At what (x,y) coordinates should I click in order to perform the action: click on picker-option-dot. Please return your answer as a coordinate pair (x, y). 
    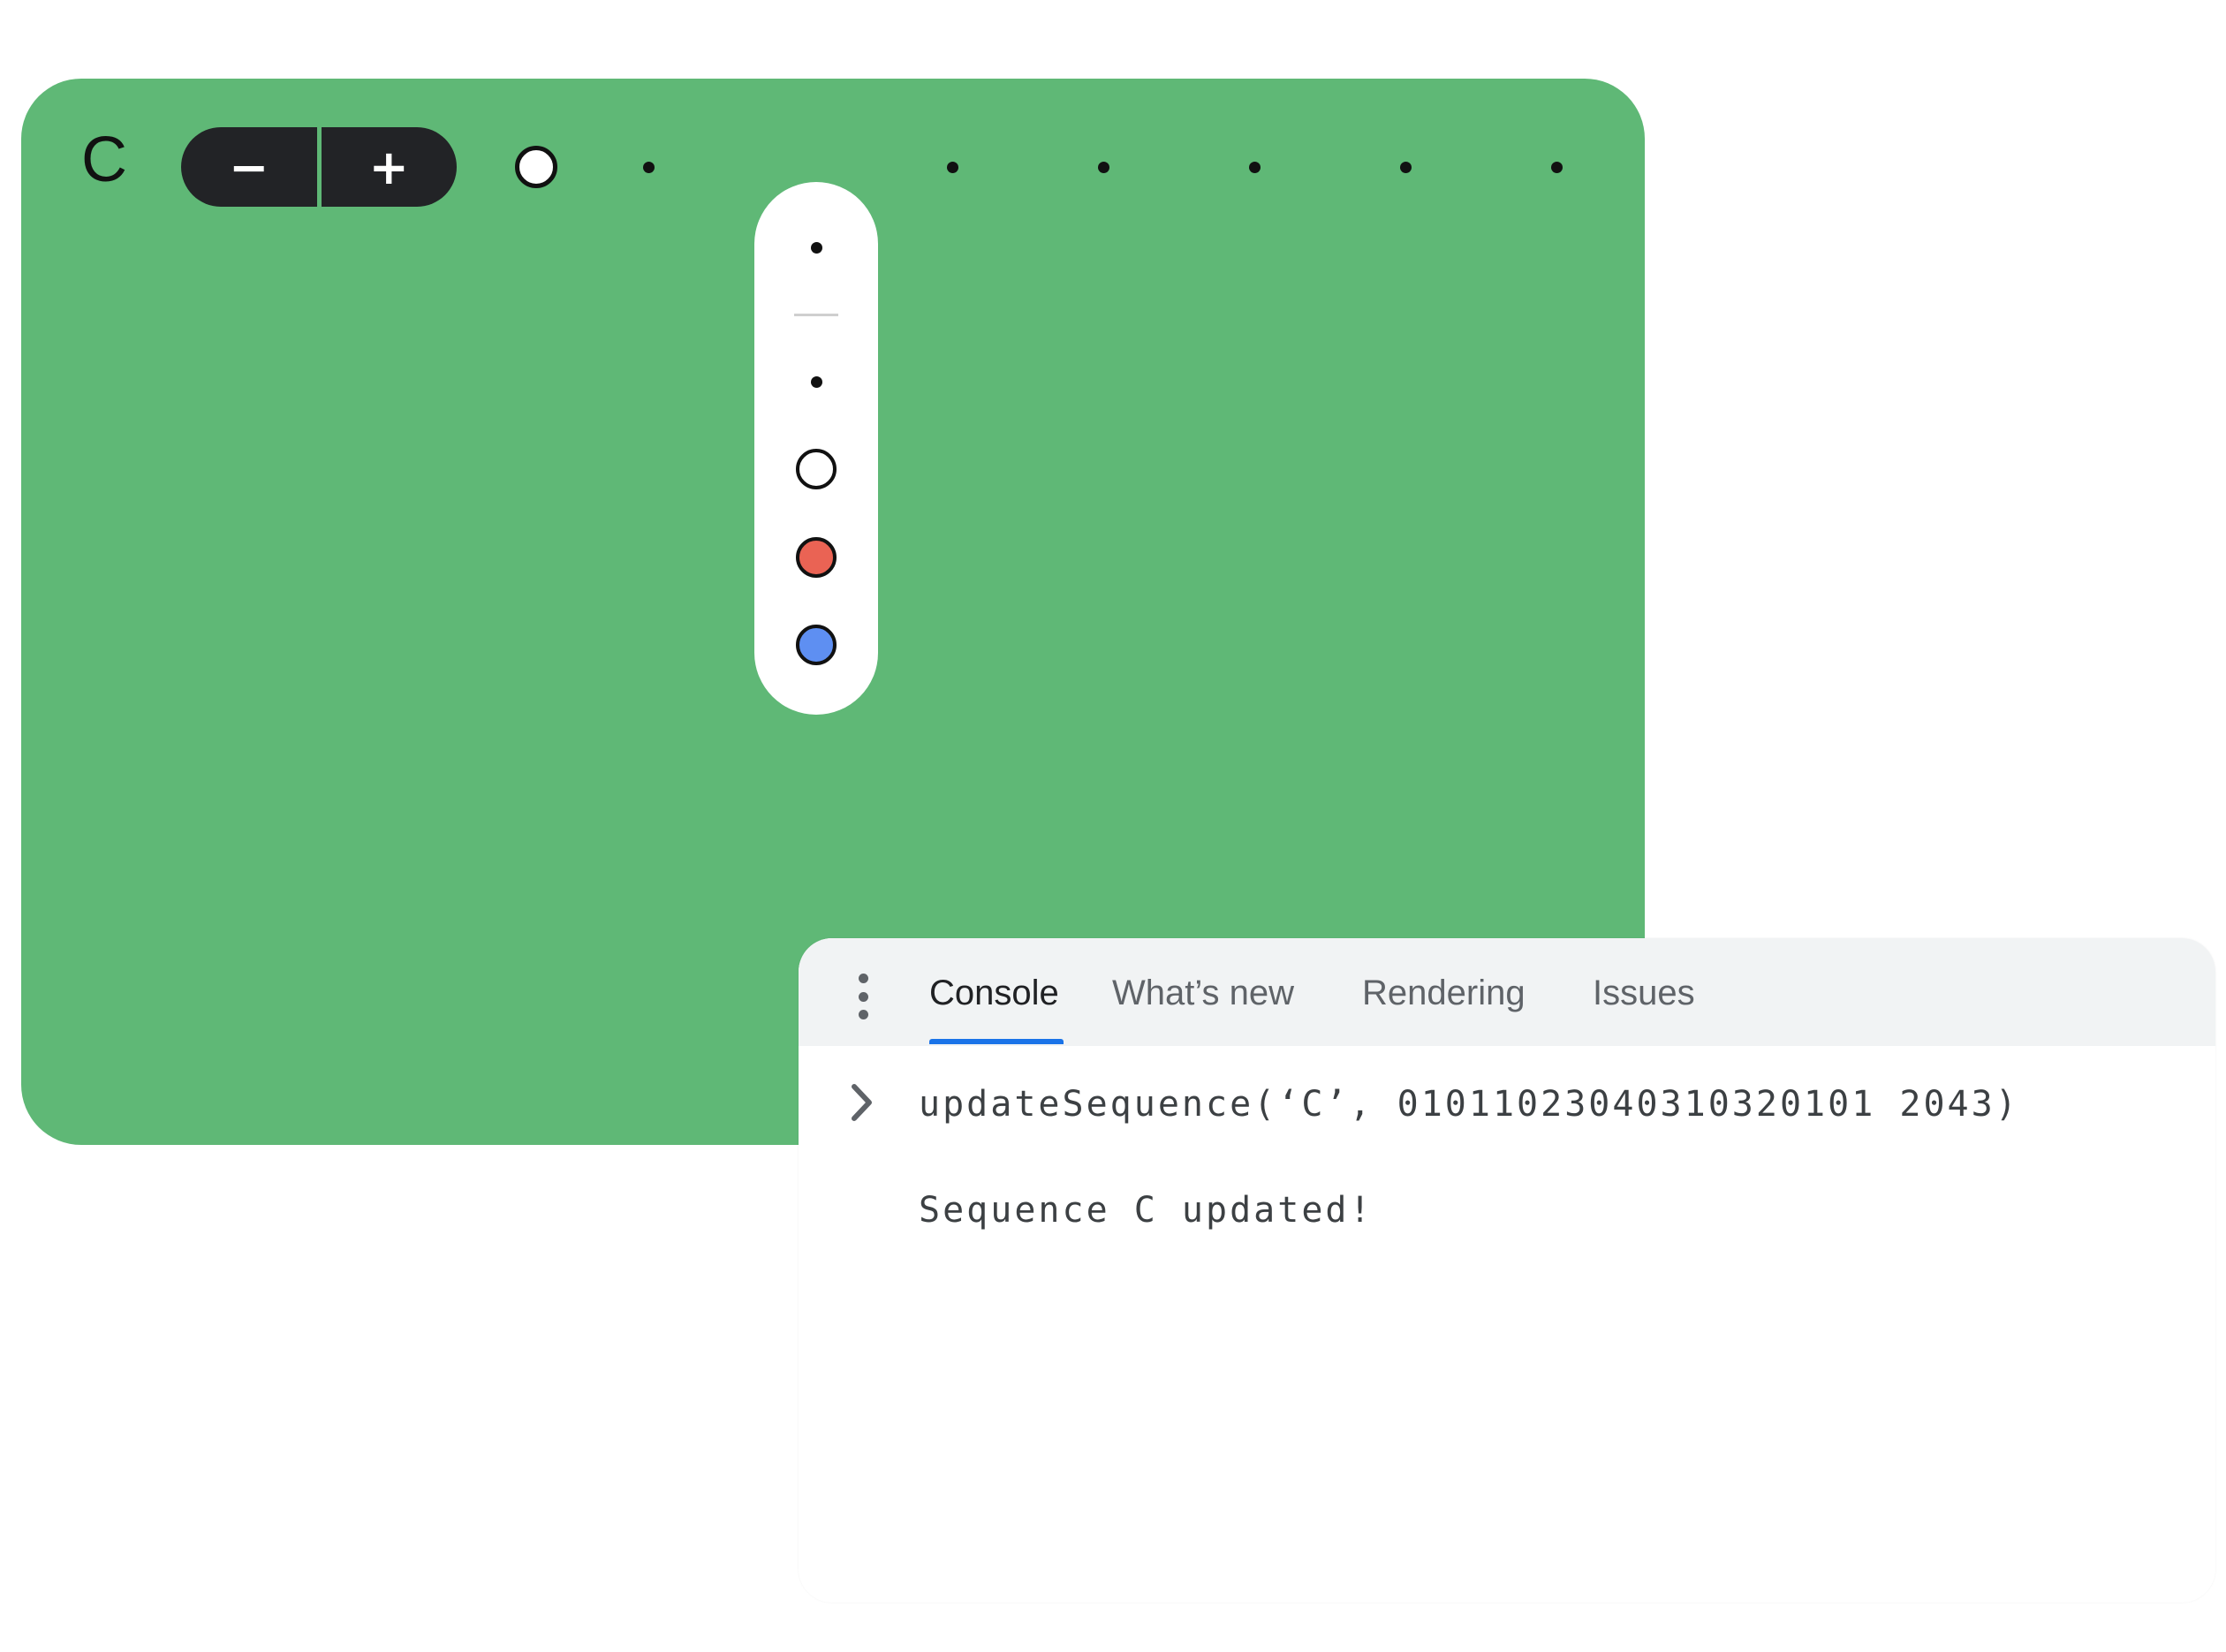
    Looking at the image, I should click on (816, 382).